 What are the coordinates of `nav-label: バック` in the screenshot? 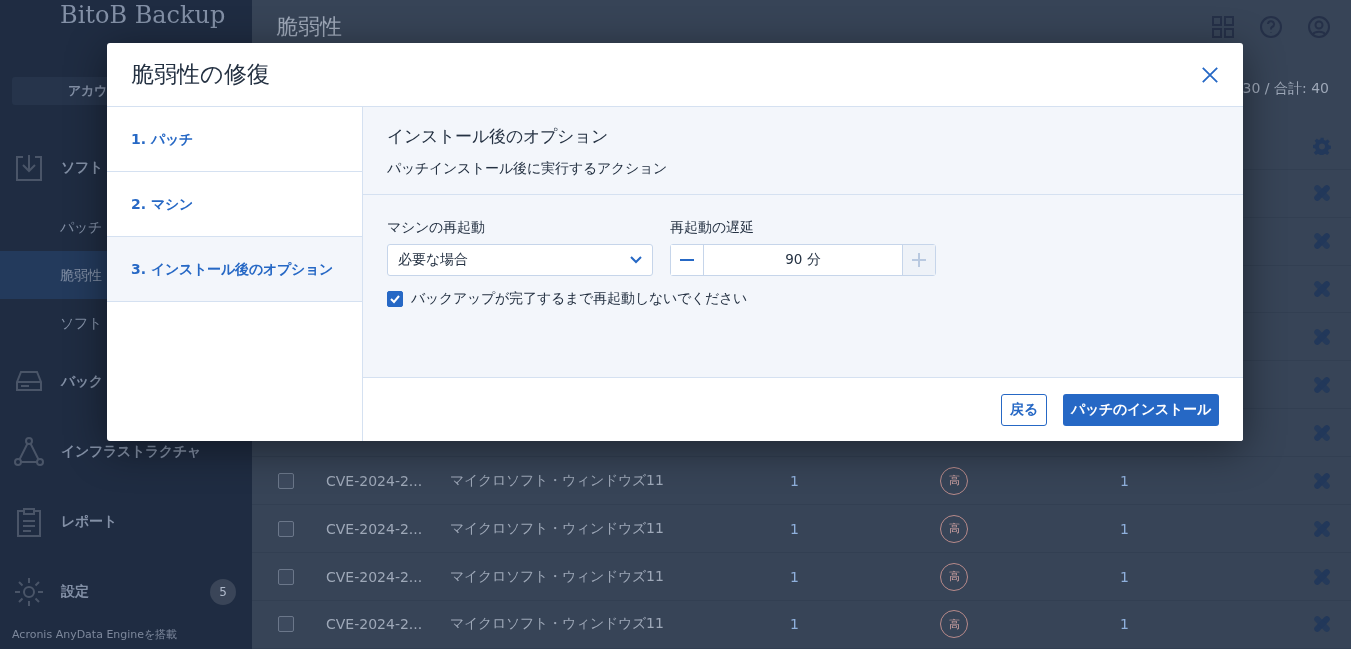 It's located at (82, 382).